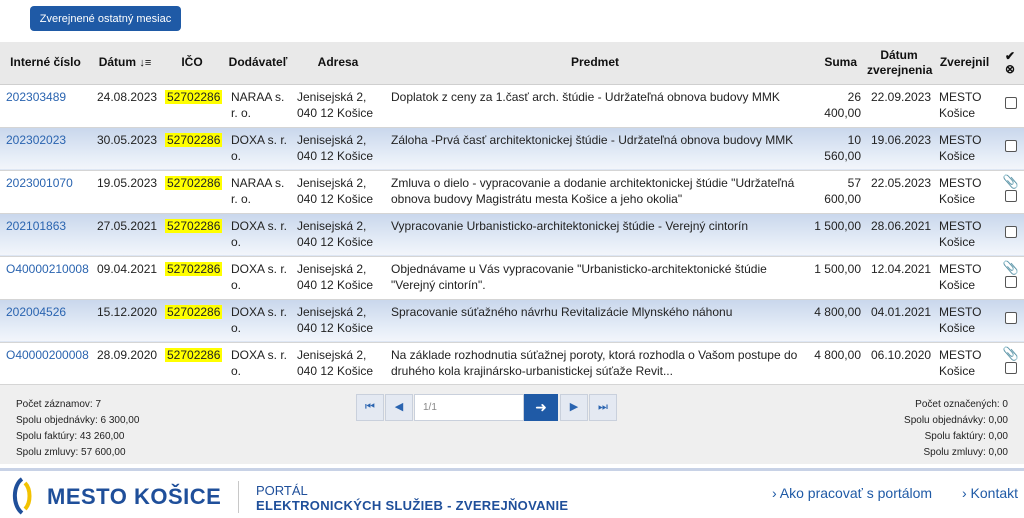  Describe the element at coordinates (22, 496) in the screenshot. I see `city-logo-icon` at that location.